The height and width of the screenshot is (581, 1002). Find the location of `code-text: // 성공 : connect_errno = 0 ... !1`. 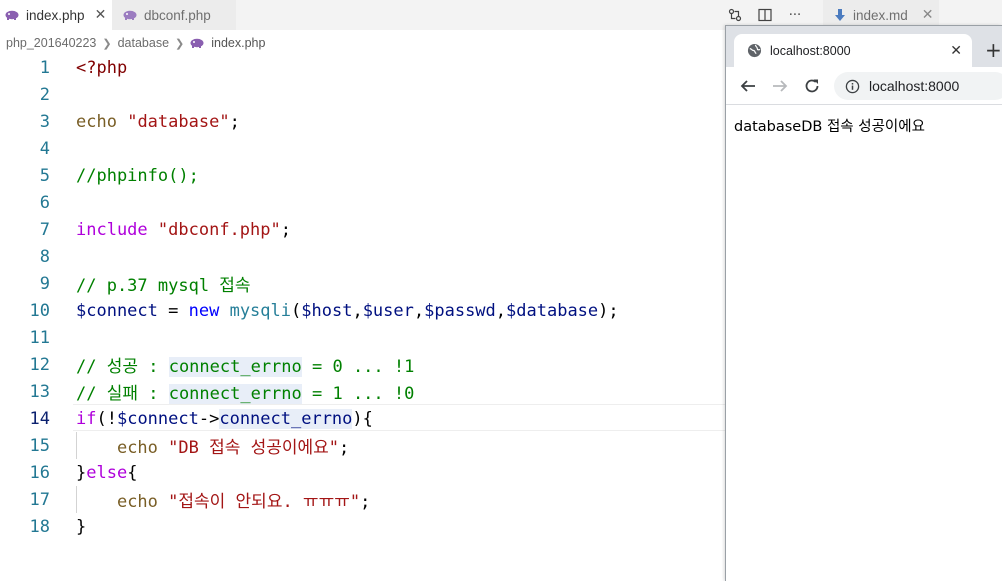

code-text: // 성공 : connect_errno = 0 ... !1 is located at coordinates (245, 367).